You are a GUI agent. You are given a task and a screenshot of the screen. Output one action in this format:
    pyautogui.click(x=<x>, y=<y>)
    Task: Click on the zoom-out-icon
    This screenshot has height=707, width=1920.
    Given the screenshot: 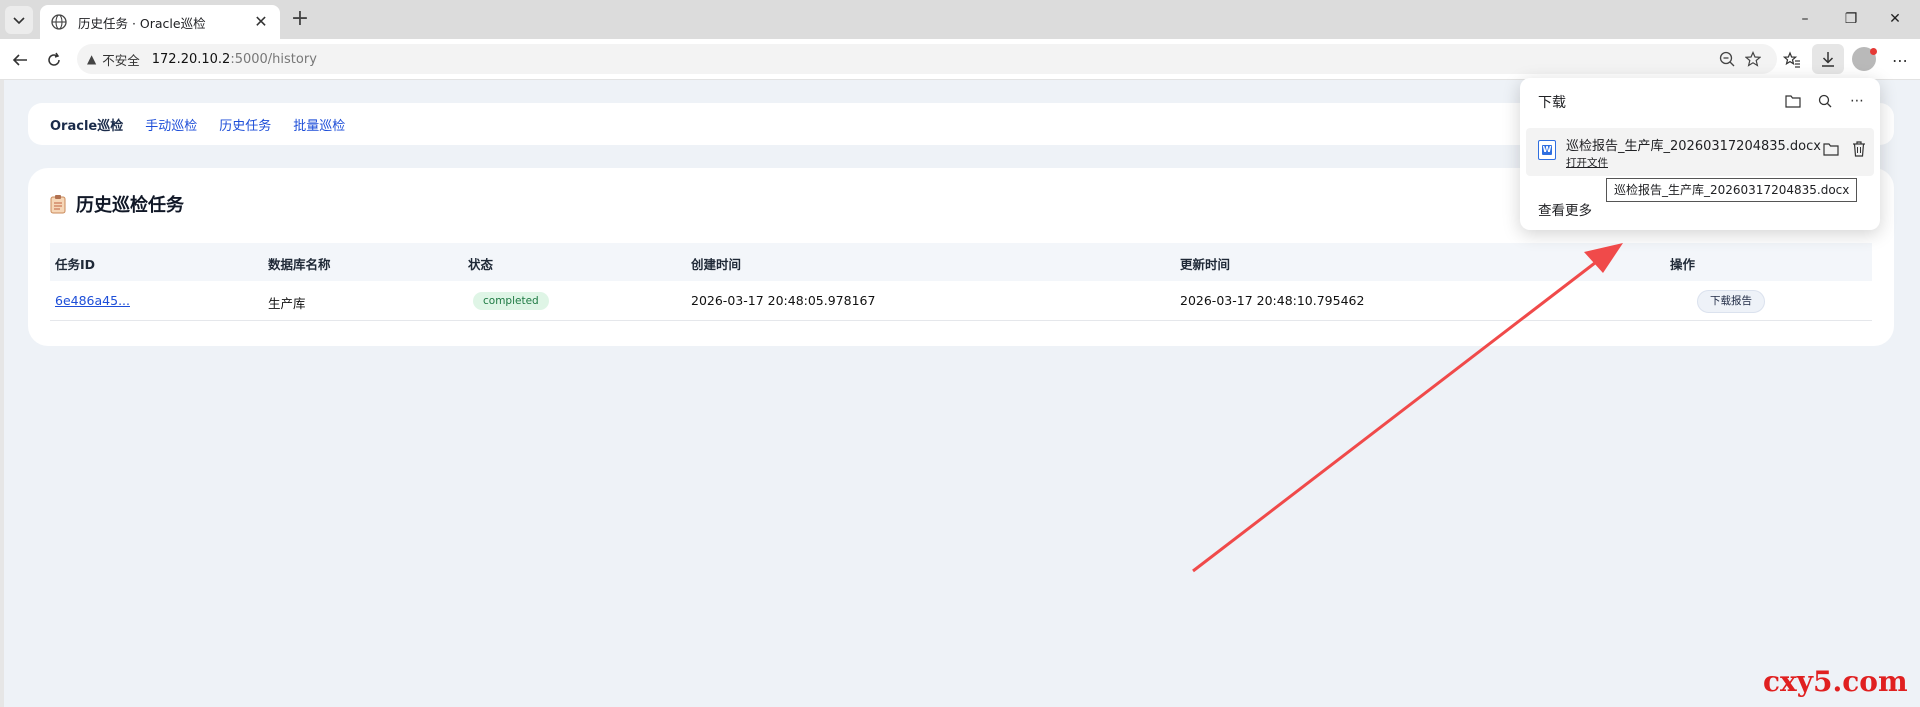 What is the action you would take?
    pyautogui.click(x=1727, y=59)
    